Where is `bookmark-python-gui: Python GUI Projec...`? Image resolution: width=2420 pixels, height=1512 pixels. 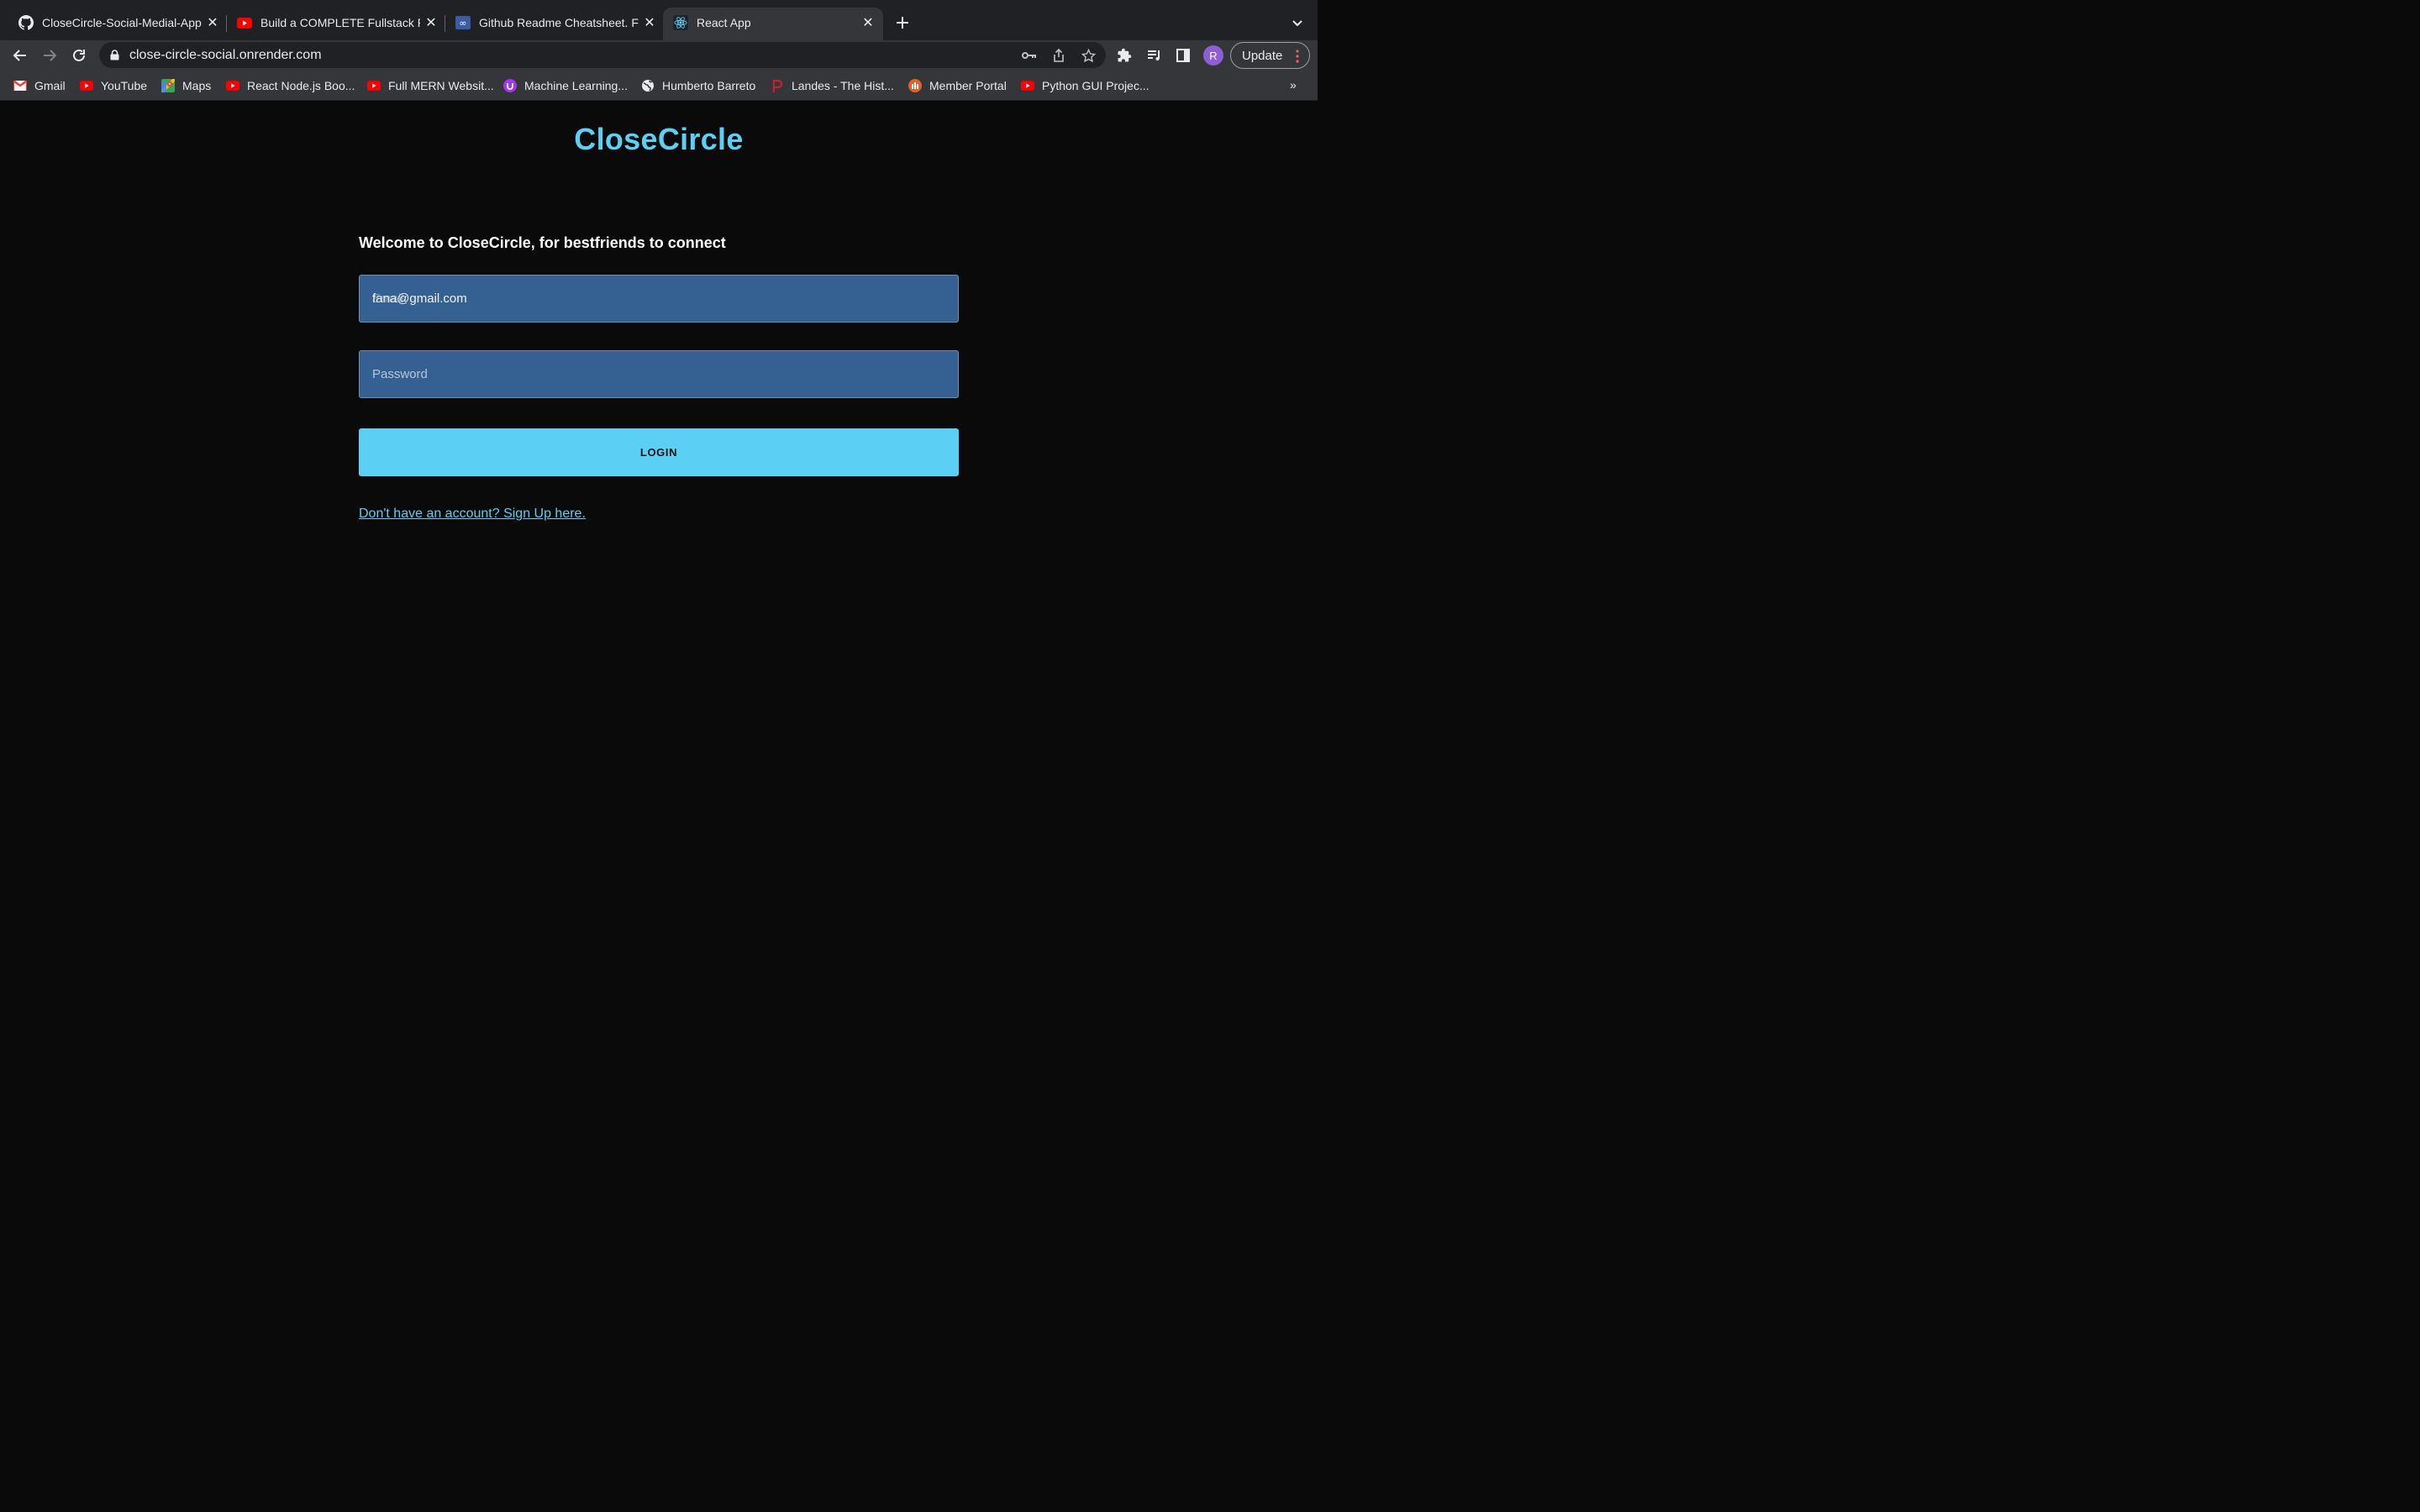
bookmark-python-gui: Python GUI Projec... is located at coordinates (1085, 85).